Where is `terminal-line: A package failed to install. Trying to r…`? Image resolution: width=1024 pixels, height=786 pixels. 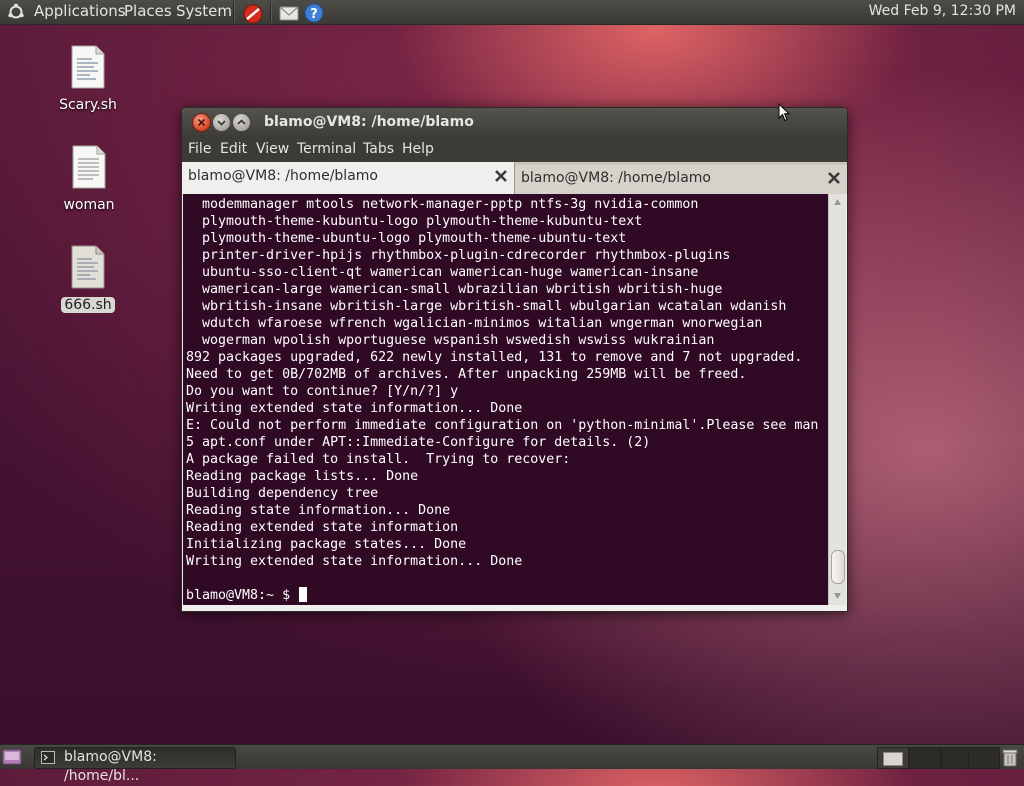
terminal-line: A package failed to install. Trying to r… is located at coordinates (378, 459).